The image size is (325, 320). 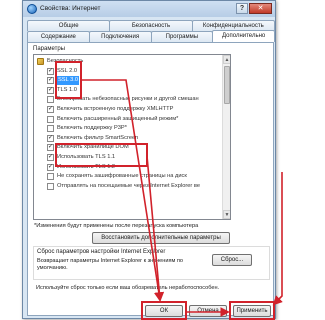 What do you see at coordinates (277, 239) in the screenshot?
I see `arrow-right-side` at bounding box center [277, 239].